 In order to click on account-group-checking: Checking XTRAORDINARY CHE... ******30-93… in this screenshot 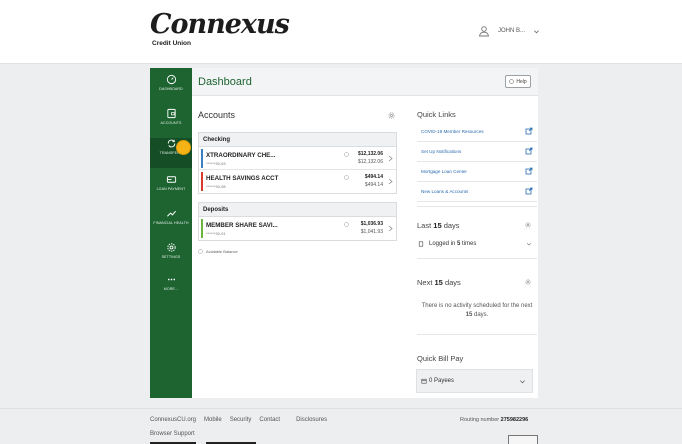, I will do `click(297, 163)`.